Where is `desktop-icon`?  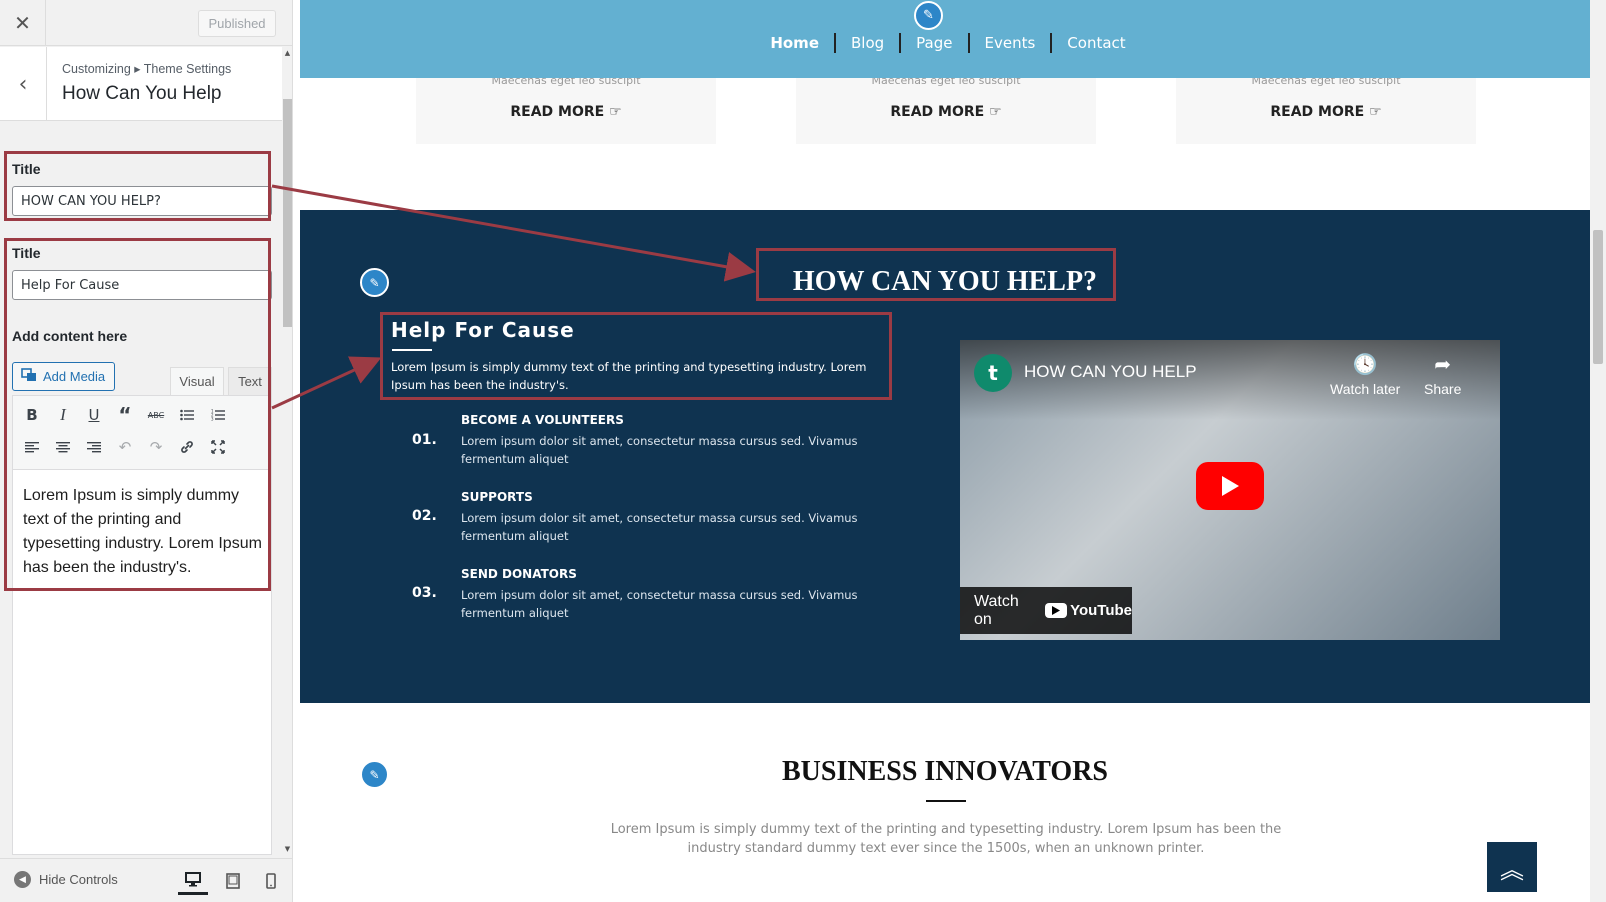
desktop-icon is located at coordinates (193, 881).